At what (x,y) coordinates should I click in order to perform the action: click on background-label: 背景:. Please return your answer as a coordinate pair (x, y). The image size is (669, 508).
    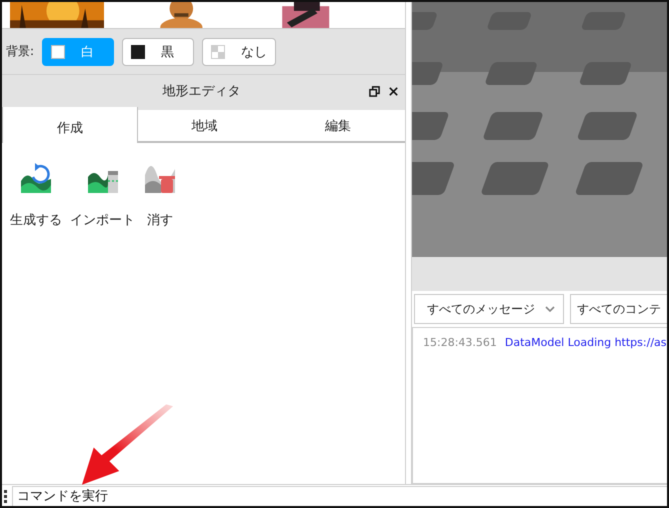
    Looking at the image, I should click on (20, 51).